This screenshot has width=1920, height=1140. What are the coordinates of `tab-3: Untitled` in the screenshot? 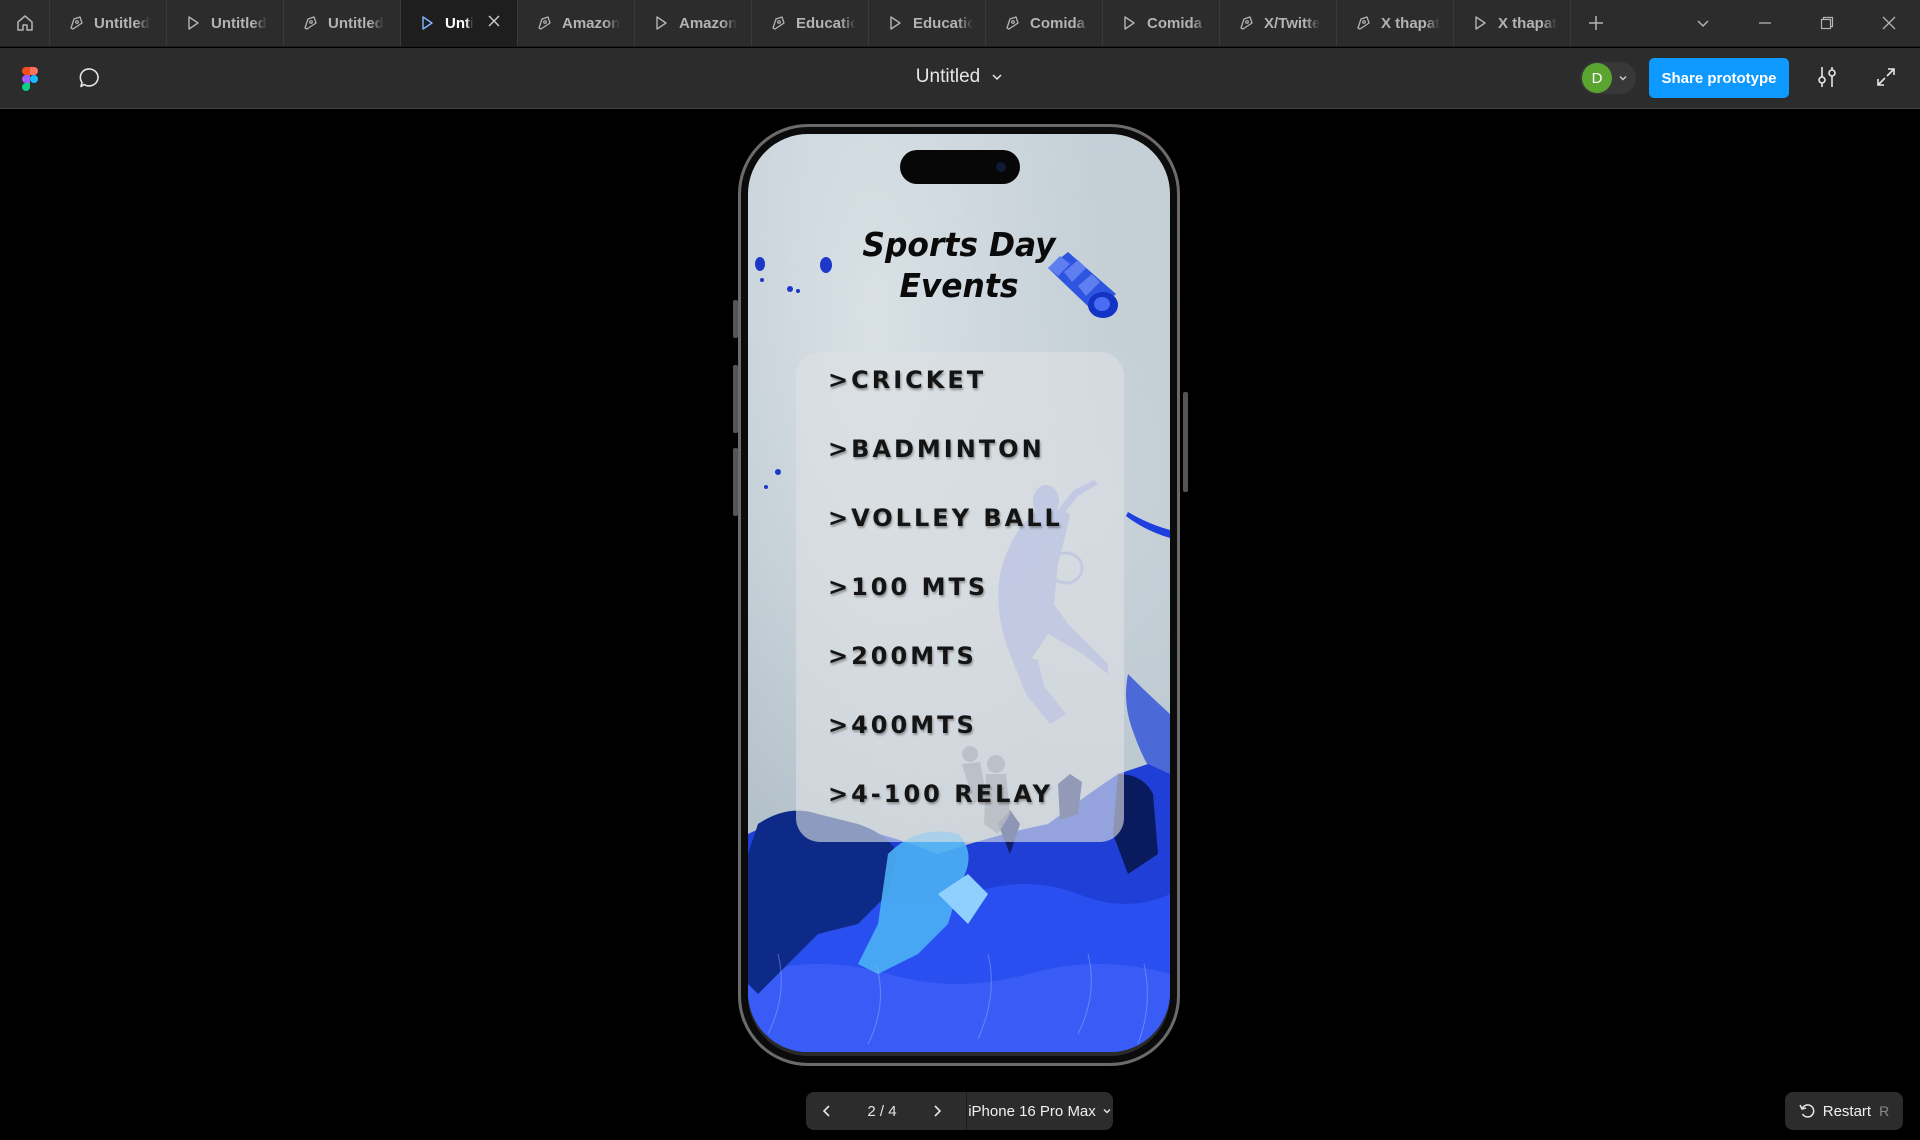 It's located at (459, 23).